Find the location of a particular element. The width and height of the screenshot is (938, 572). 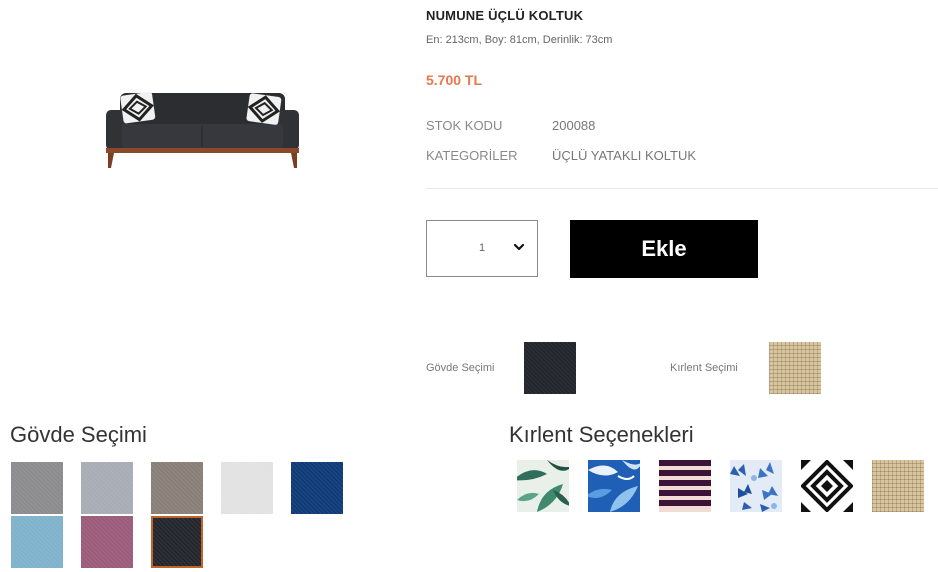

pillow-swatch-green-leaf is located at coordinates (543, 486).